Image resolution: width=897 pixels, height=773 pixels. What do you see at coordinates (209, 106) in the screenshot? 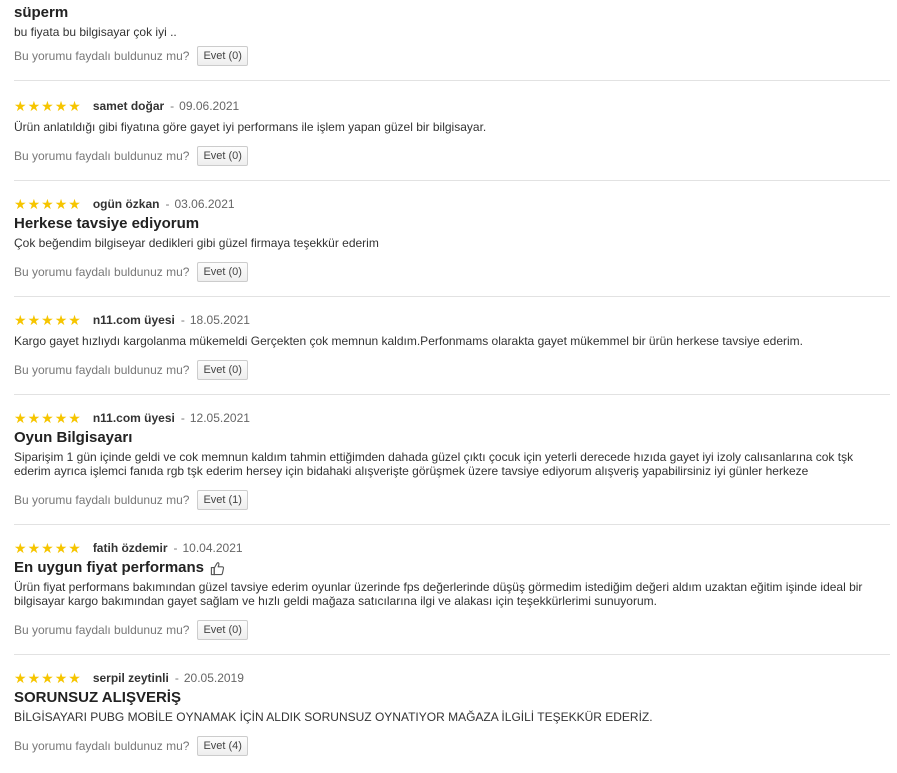
I see `review-date: 09.06.2021` at bounding box center [209, 106].